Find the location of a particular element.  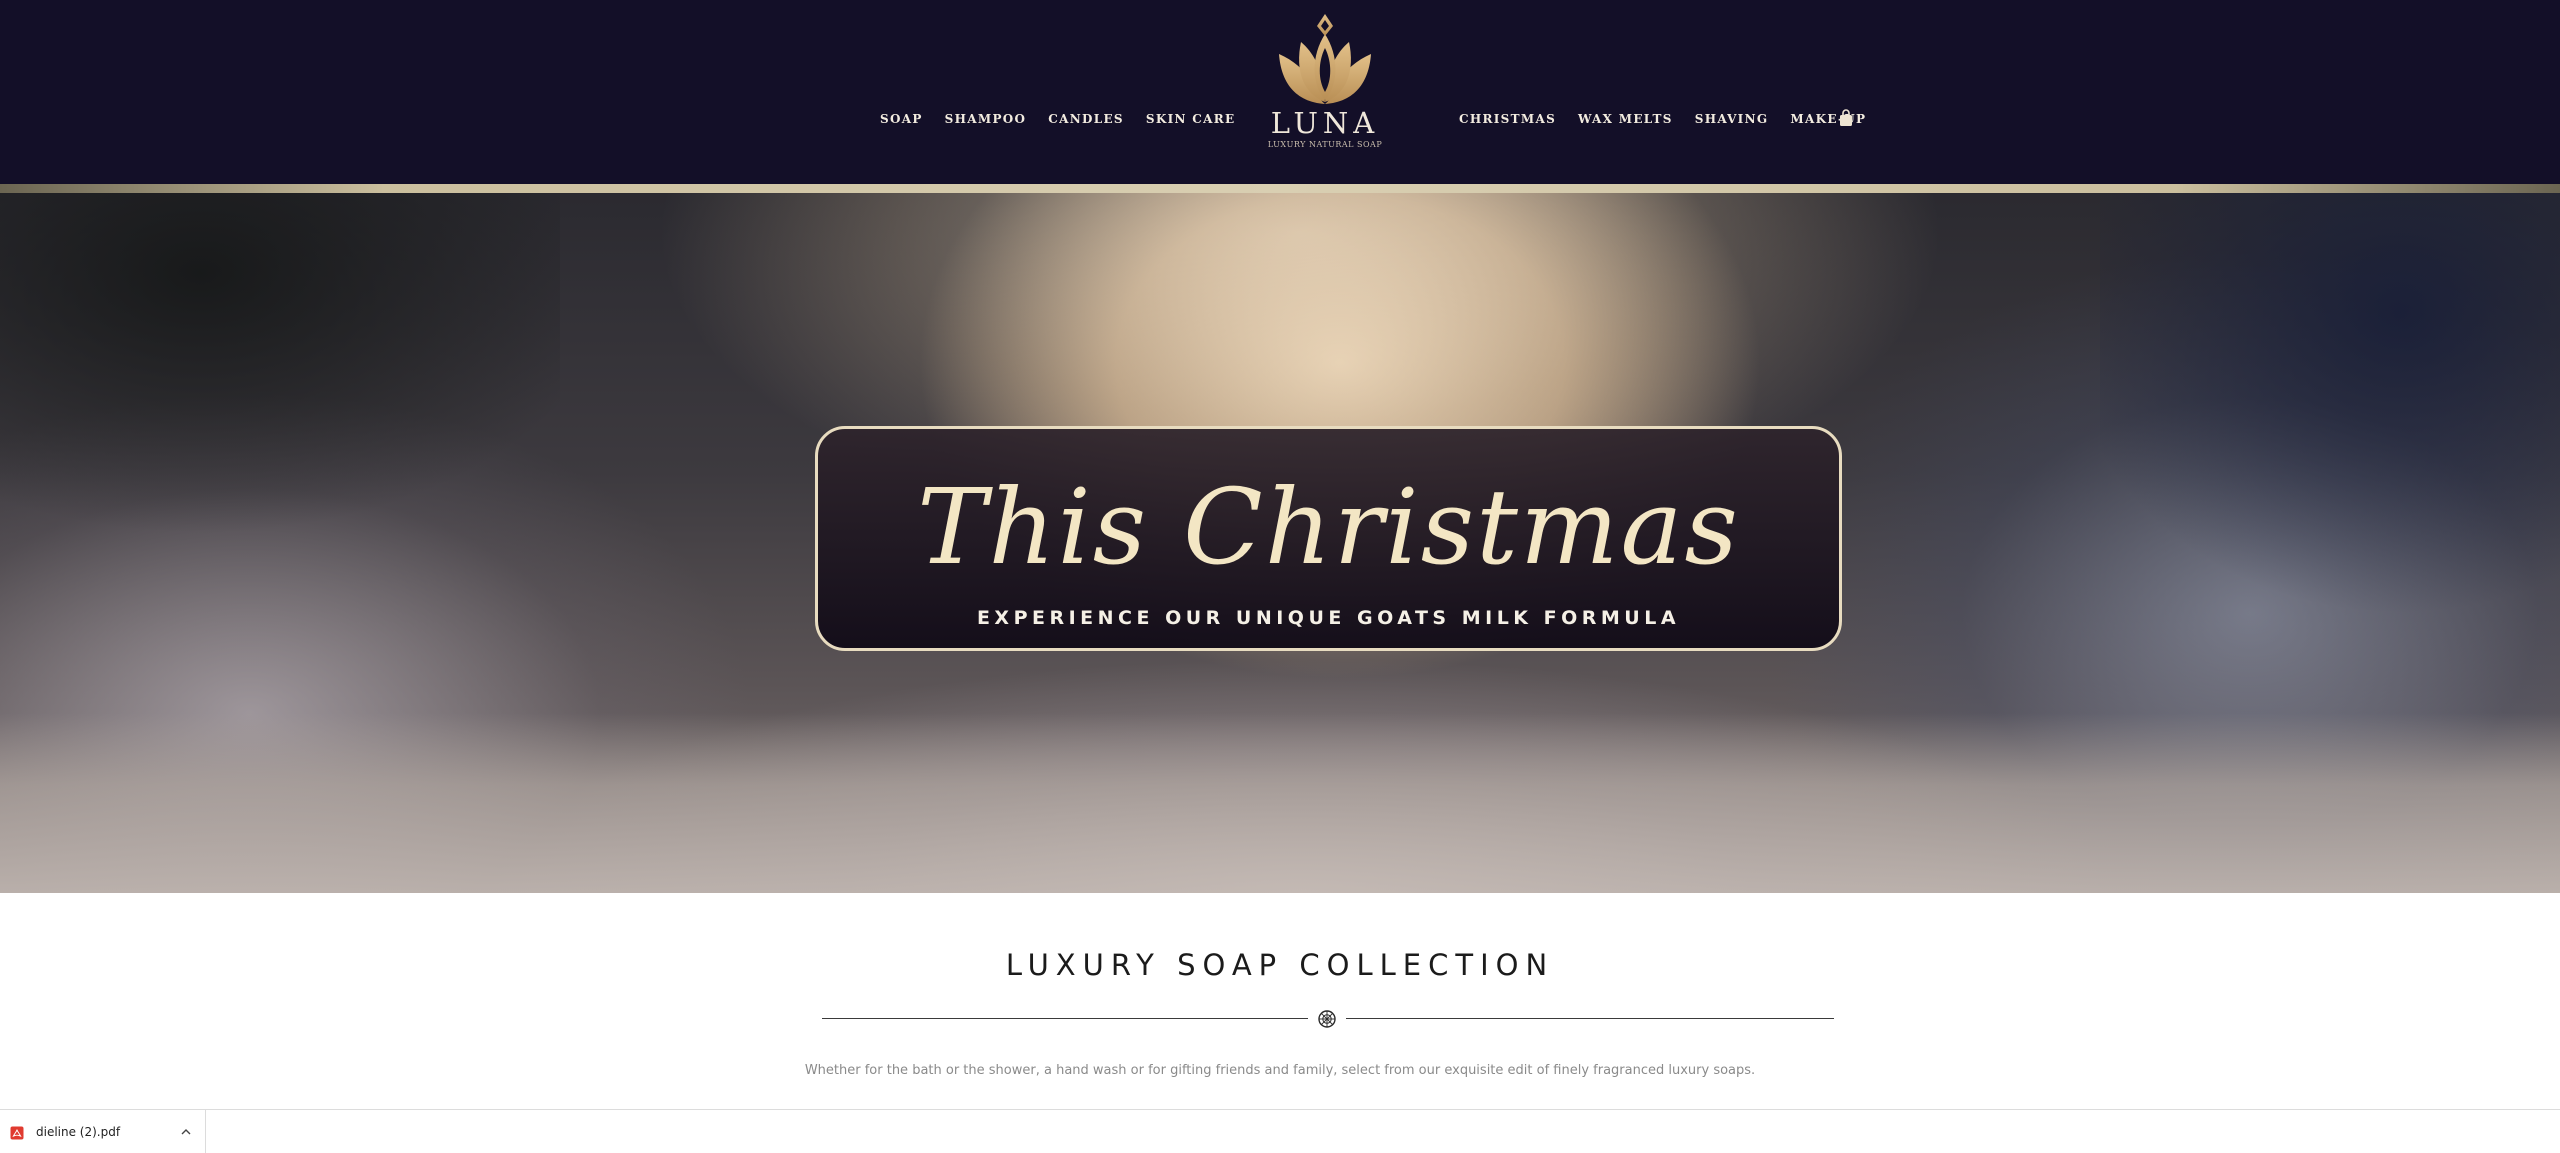

nav-item-shaving: SHAVING is located at coordinates (1732, 119).